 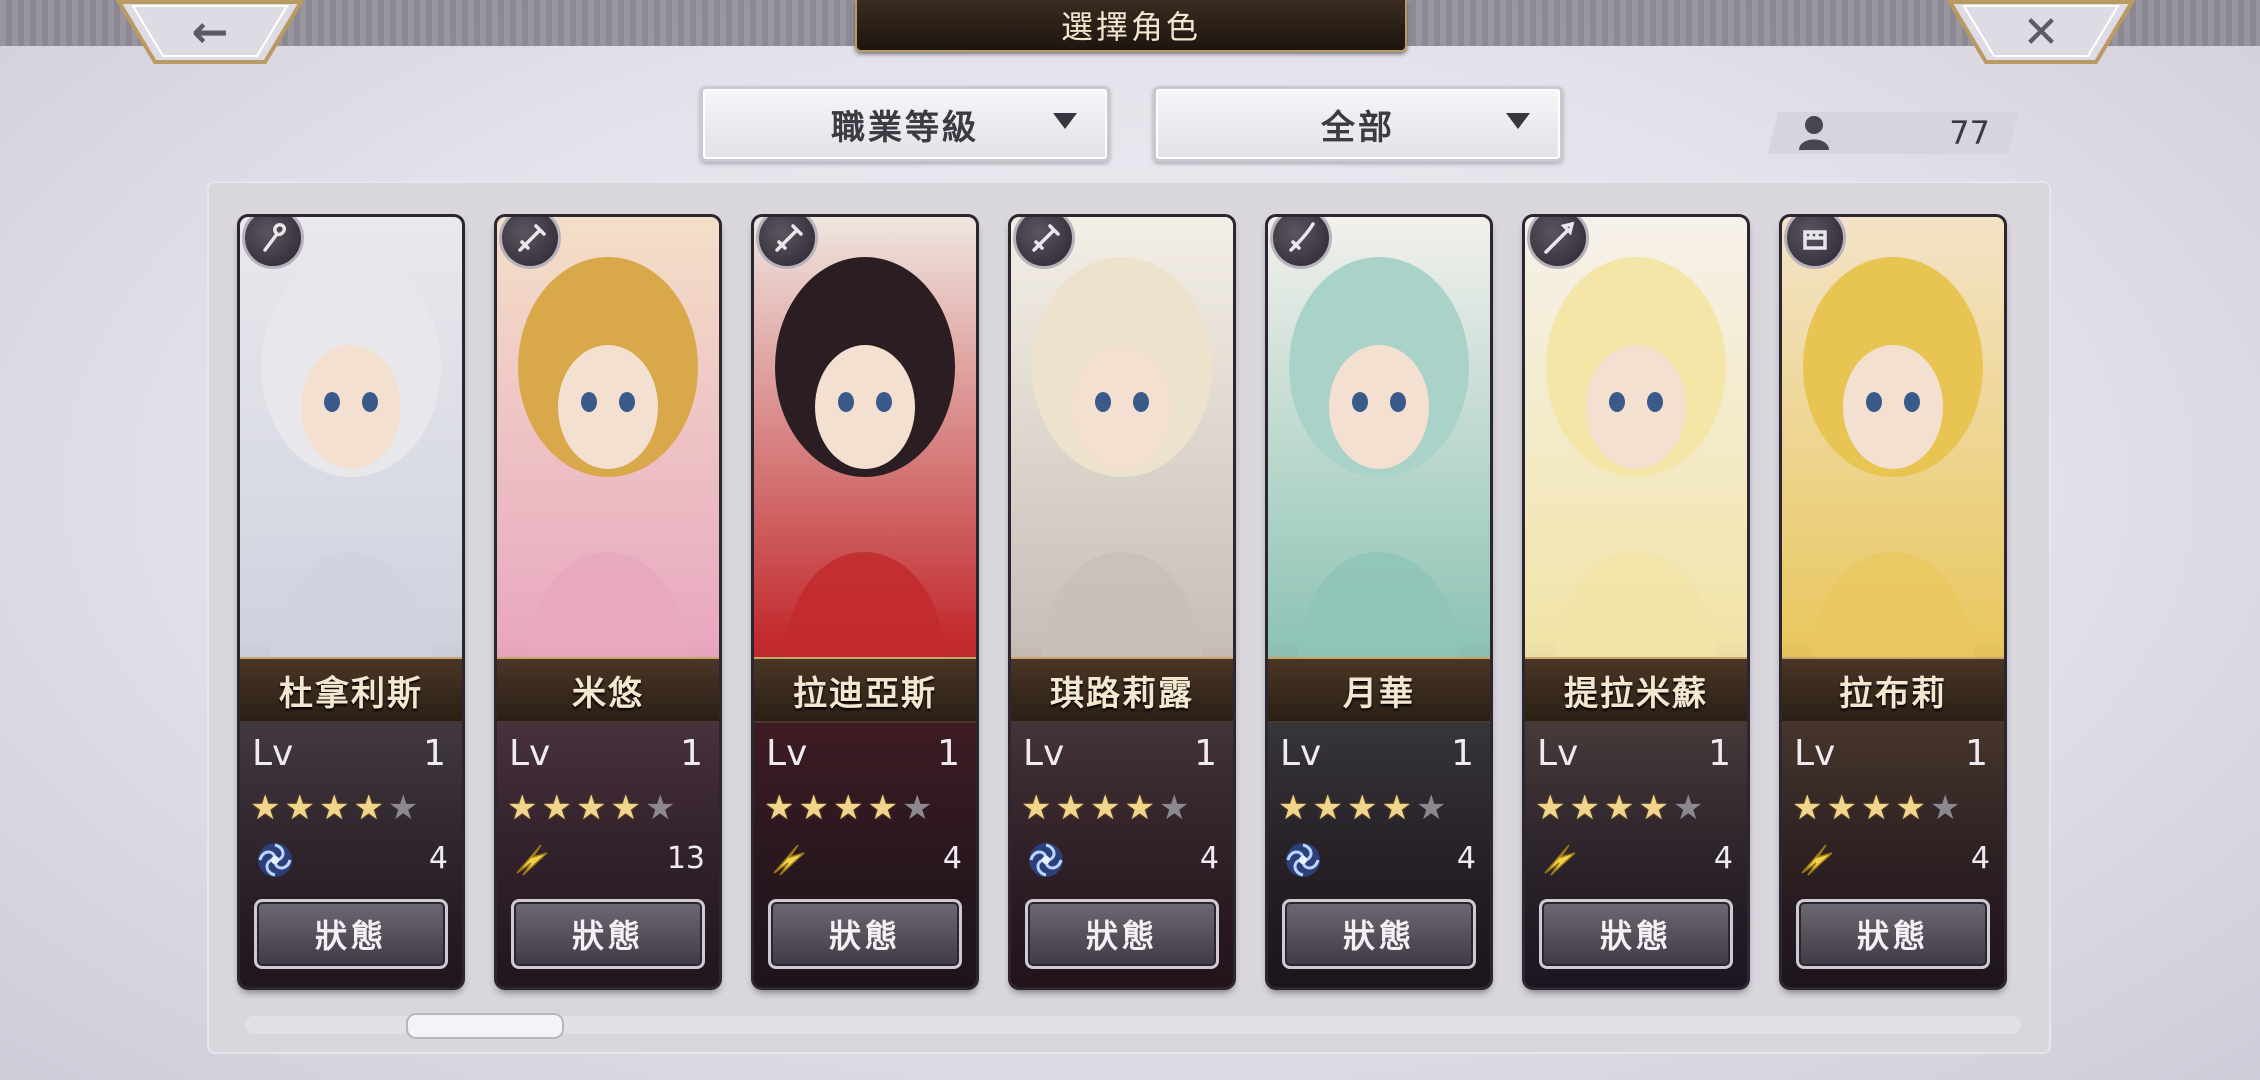 I want to click on back-button: ←, so click(x=210, y=32).